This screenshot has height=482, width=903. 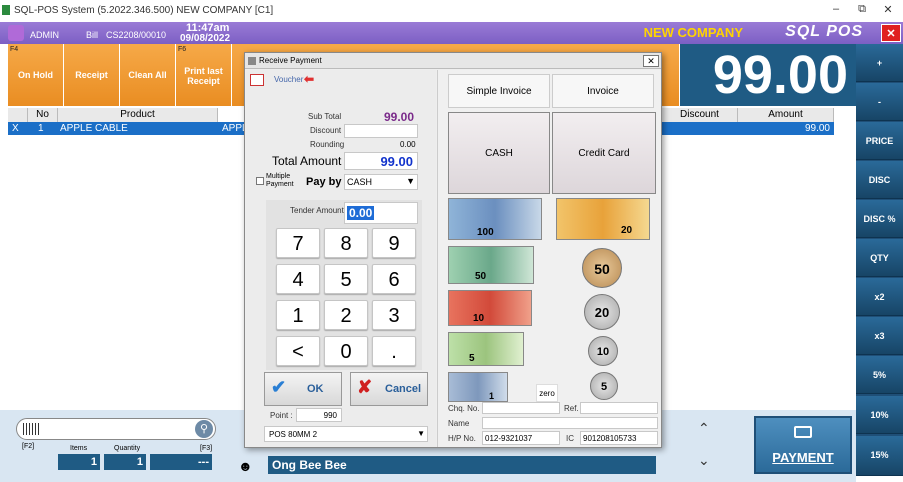 What do you see at coordinates (570, 423) in the screenshot?
I see `name-input` at bounding box center [570, 423].